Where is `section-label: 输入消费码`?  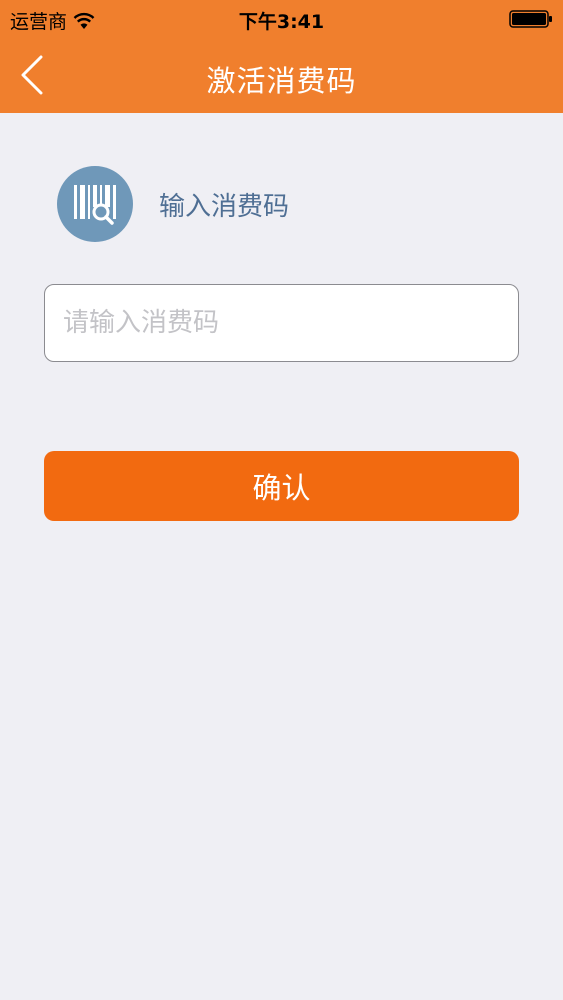 section-label: 输入消费码 is located at coordinates (224, 206).